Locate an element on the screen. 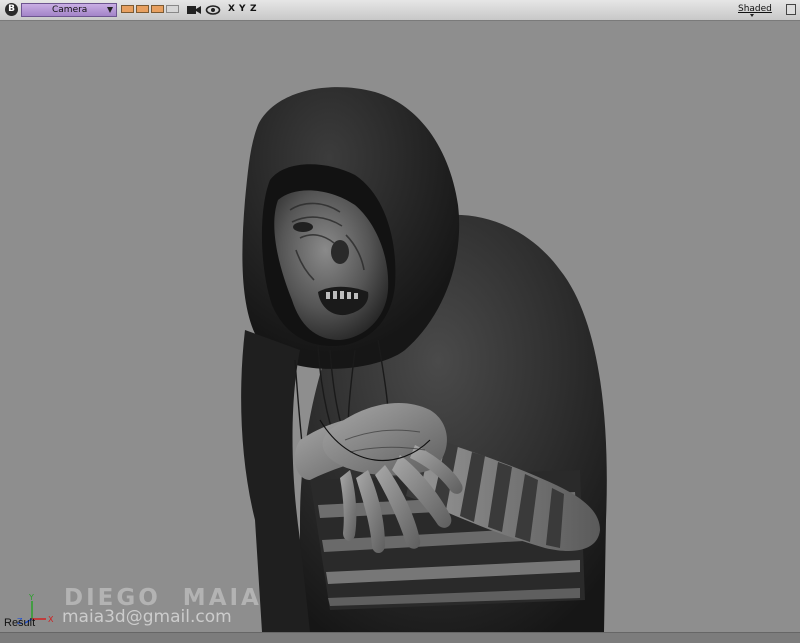 This screenshot has width=800, height=643. shading-menu: Shaded is located at coordinates (756, 10).